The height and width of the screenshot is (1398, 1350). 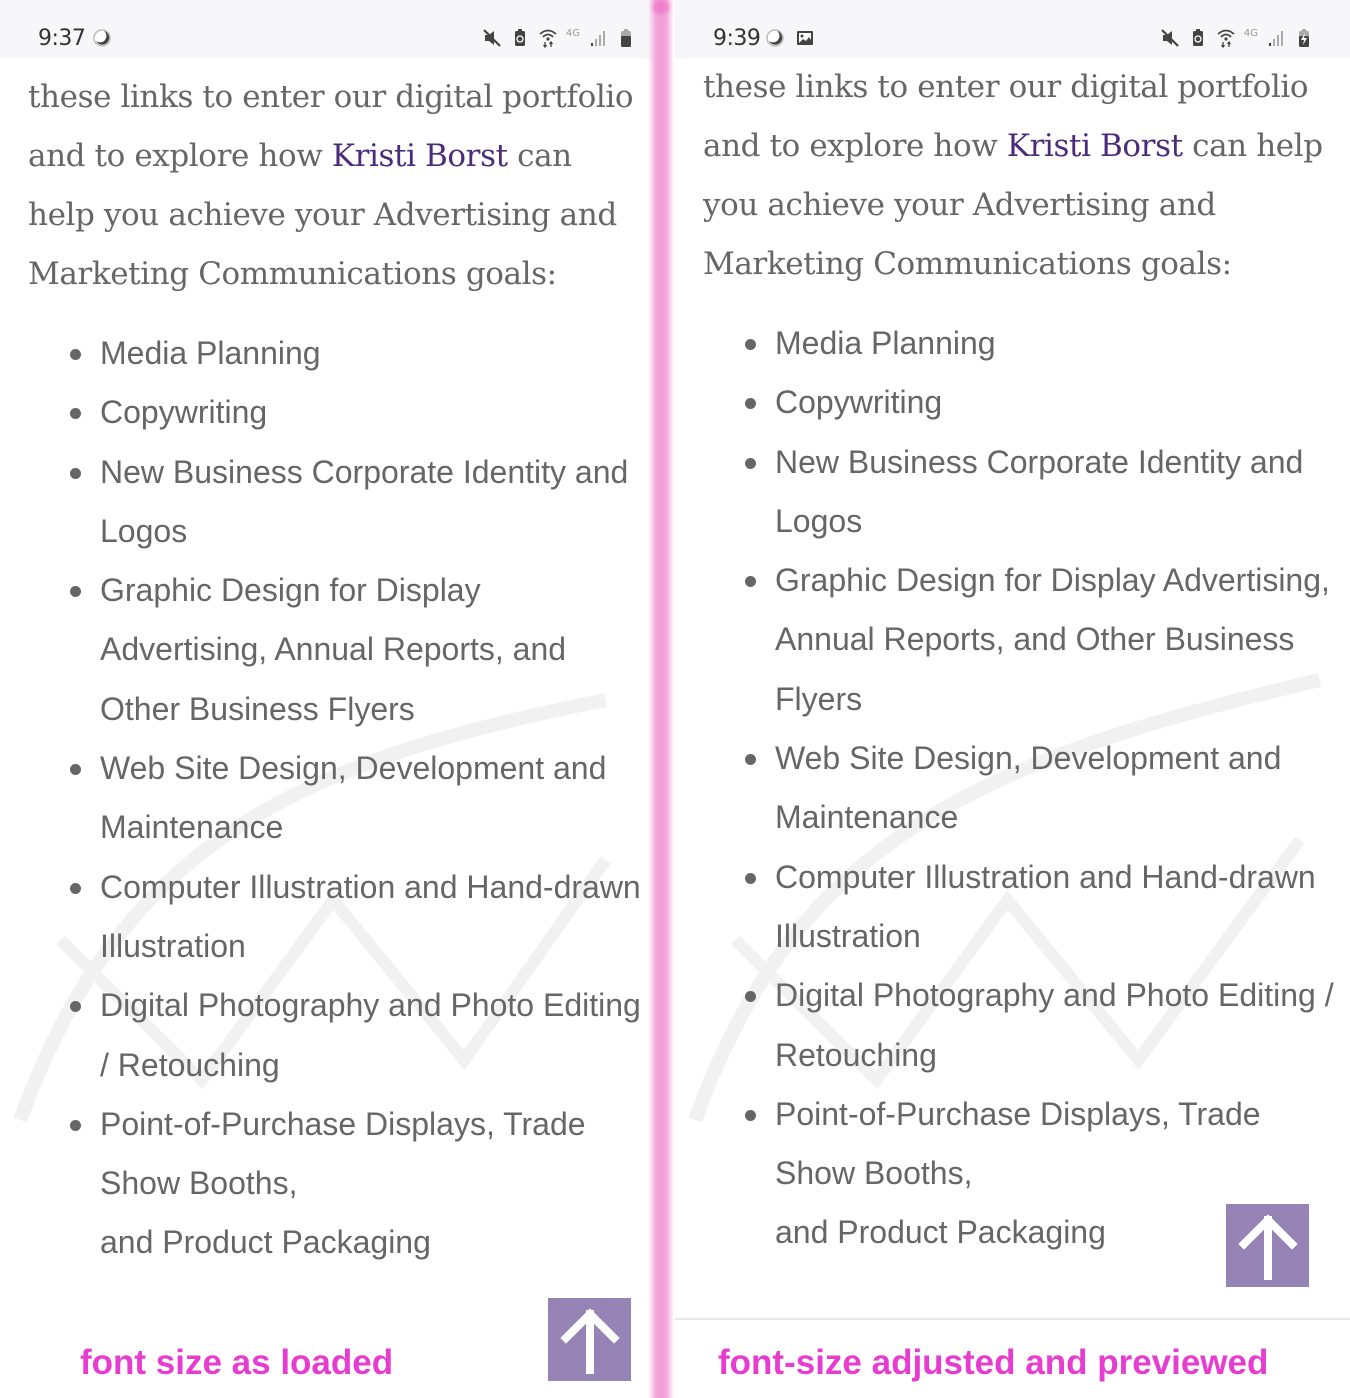 I want to click on battery-charging-icon, so click(x=1304, y=38).